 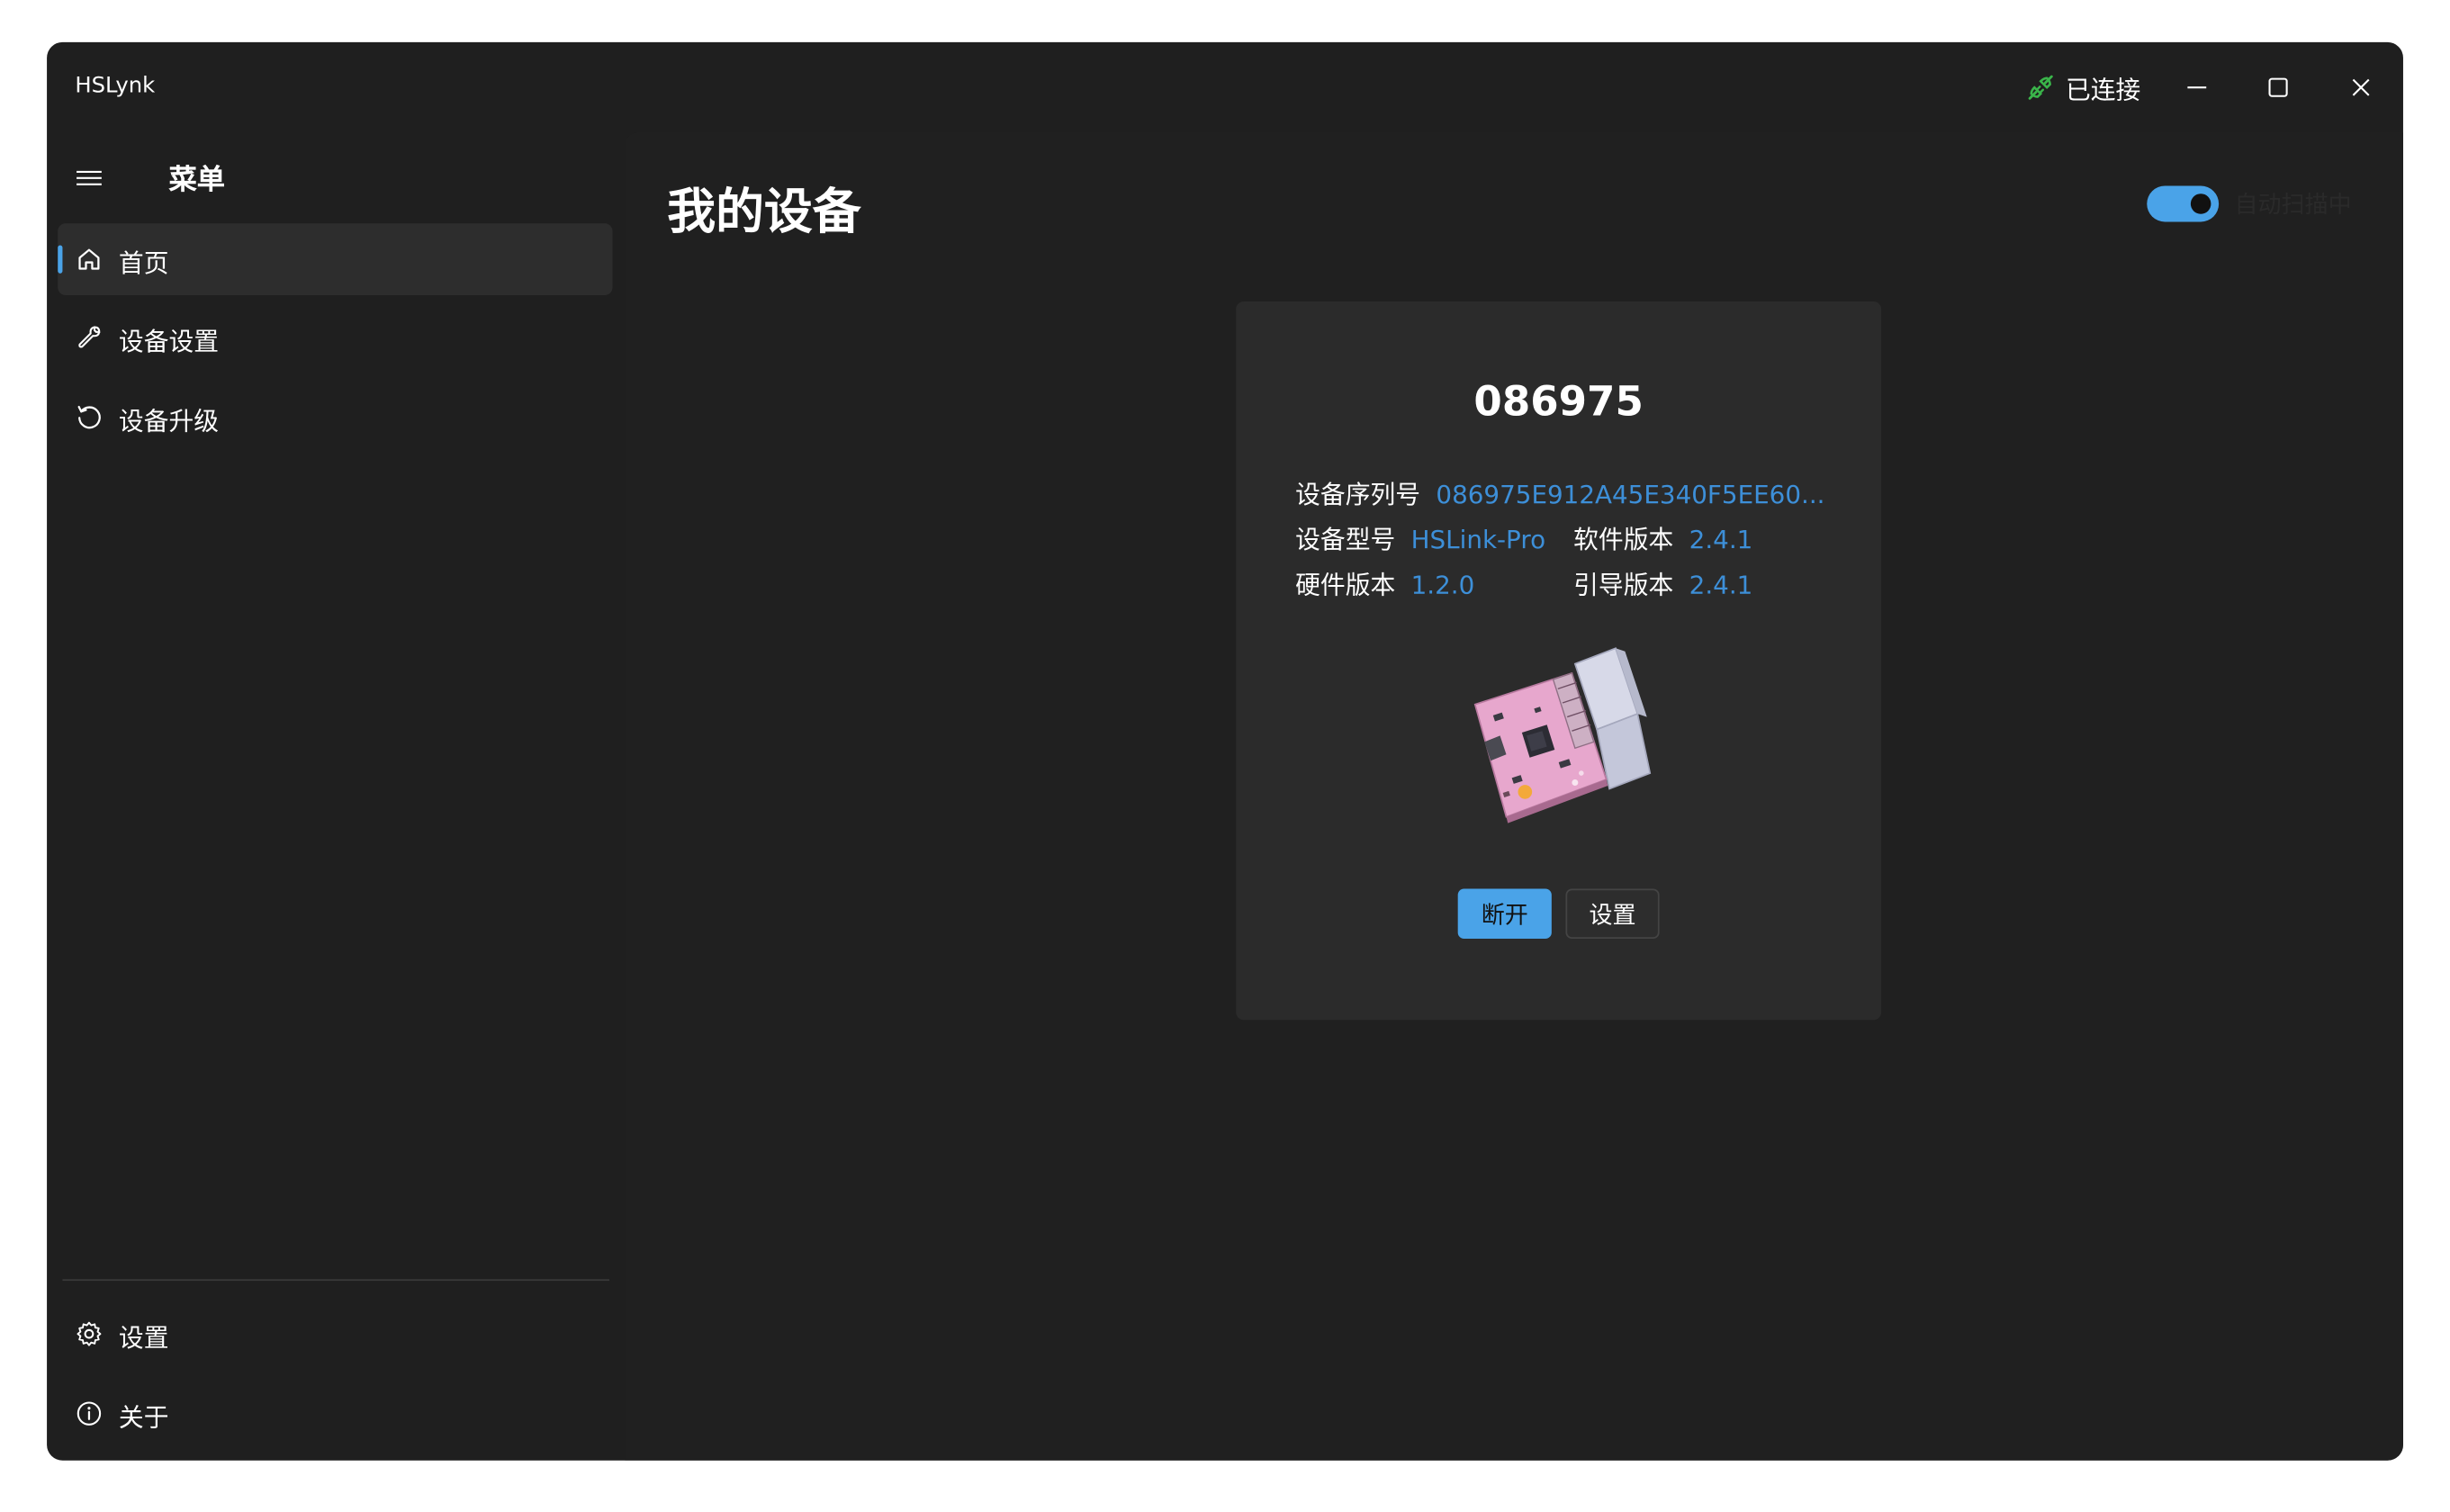 I want to click on software-label: 软件版本, so click(x=1623, y=540).